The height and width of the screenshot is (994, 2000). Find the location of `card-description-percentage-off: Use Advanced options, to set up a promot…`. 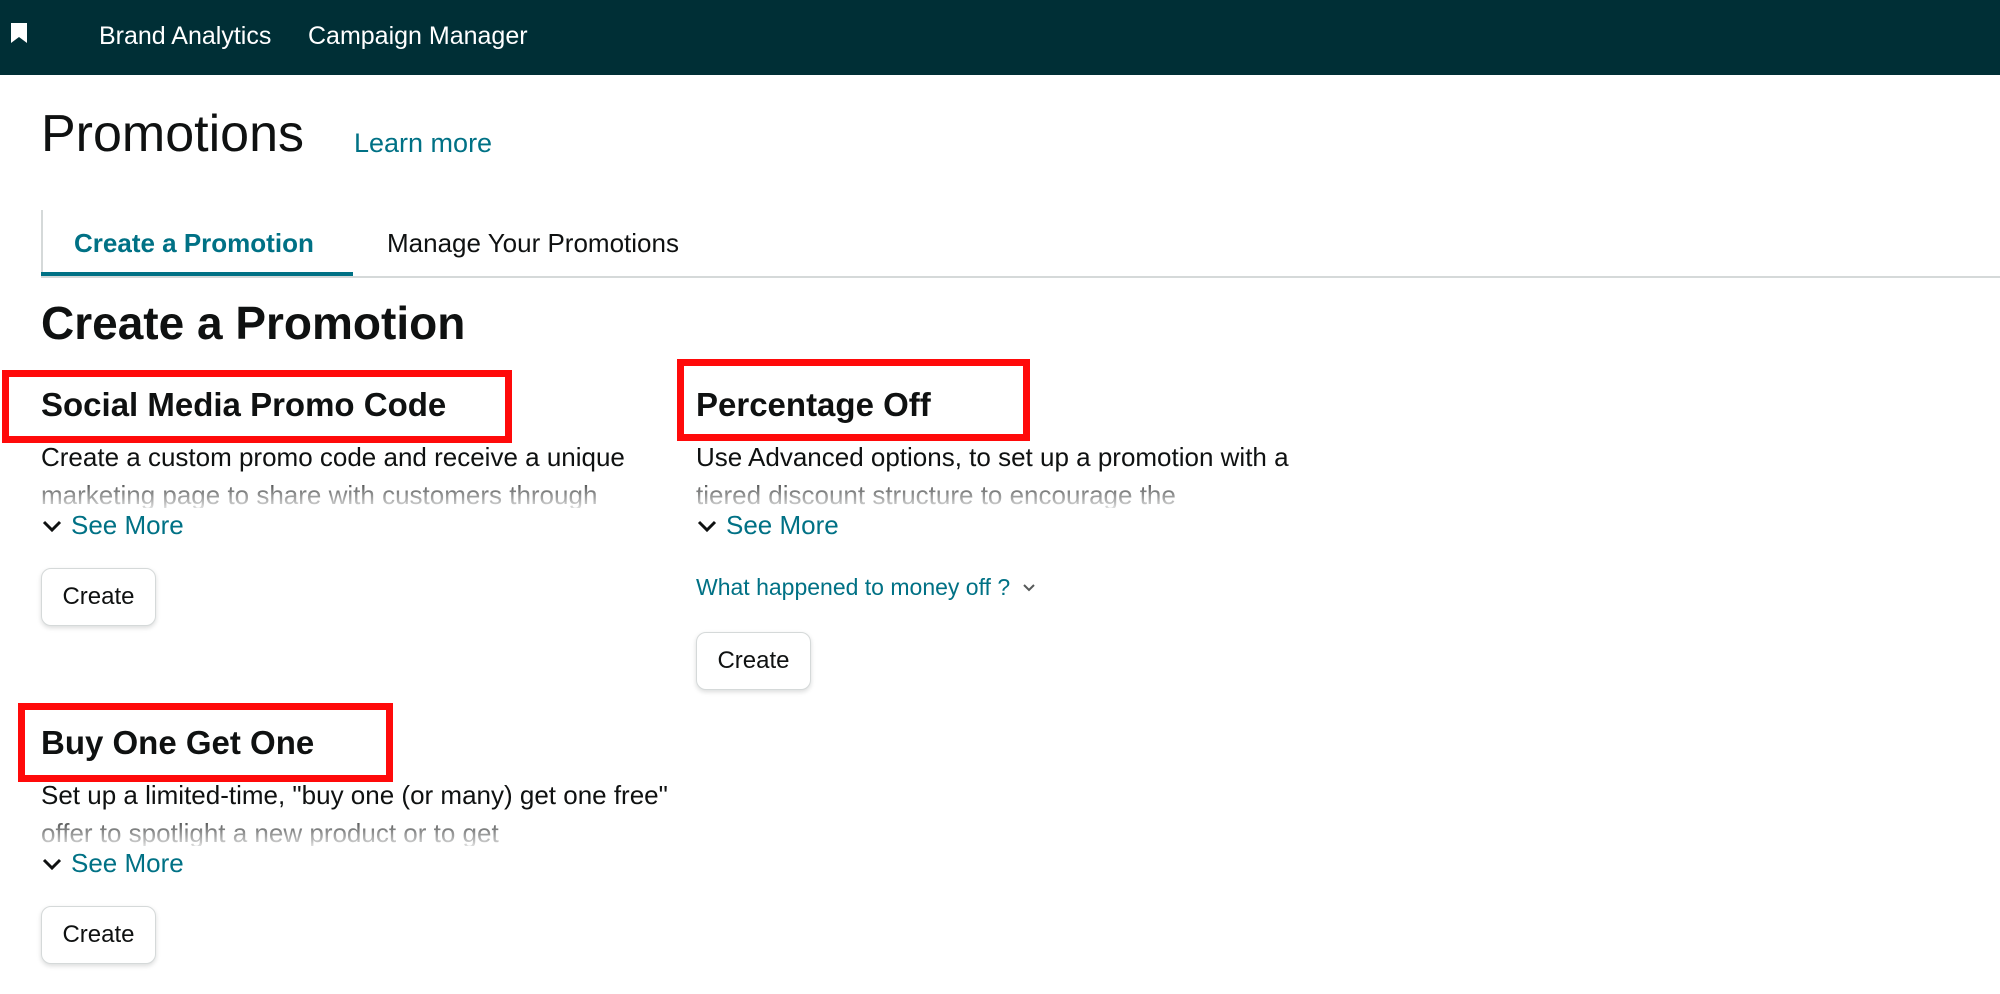

card-description-percentage-off: Use Advanced options, to set up a promot… is located at coordinates (992, 475).